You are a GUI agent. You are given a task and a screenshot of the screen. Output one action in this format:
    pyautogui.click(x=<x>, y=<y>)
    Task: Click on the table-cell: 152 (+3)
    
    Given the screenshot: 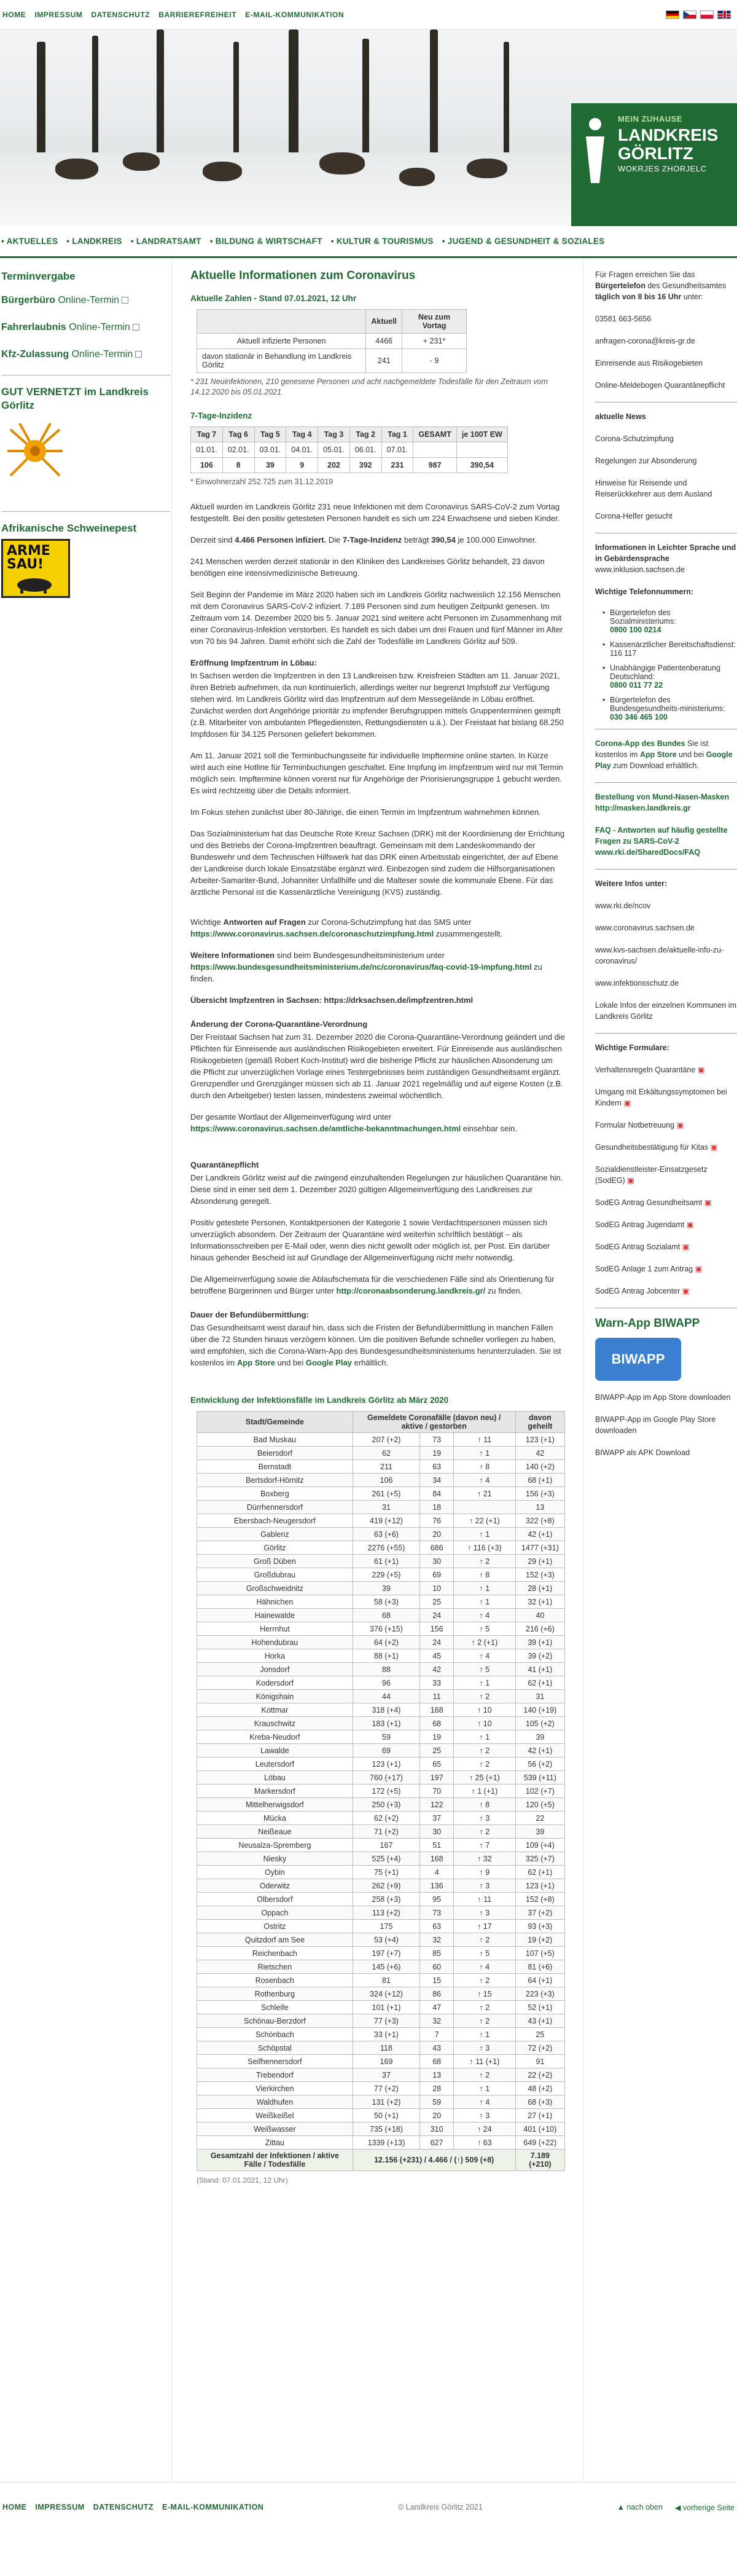 What is the action you would take?
    pyautogui.click(x=540, y=1575)
    